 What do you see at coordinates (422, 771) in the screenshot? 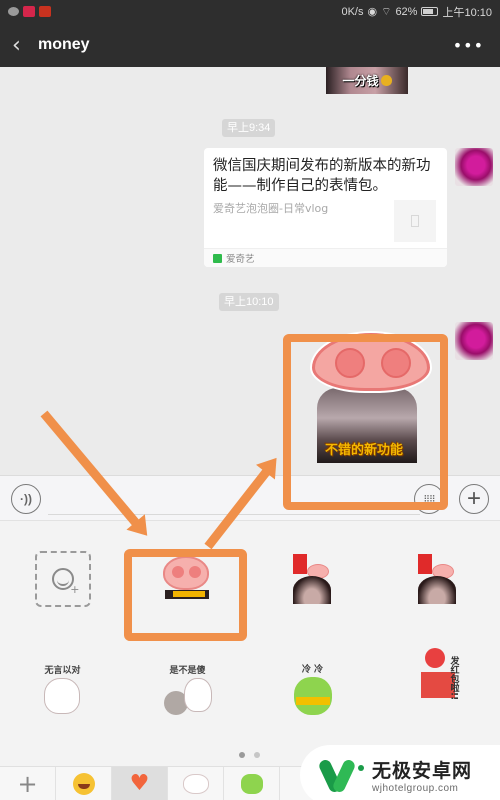
I see `watermark-name: 无极安卓网` at bounding box center [422, 771].